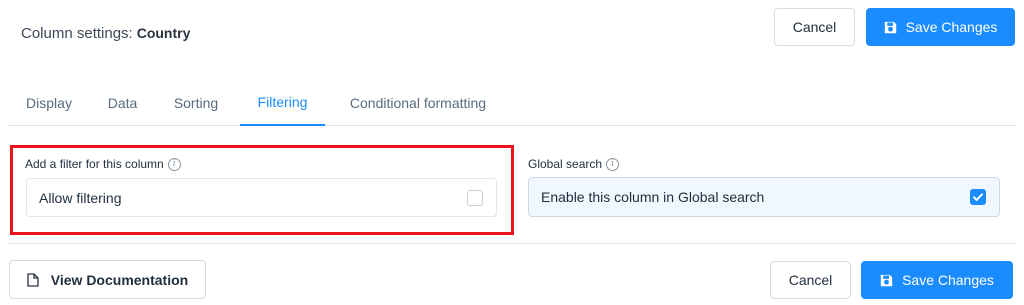 This screenshot has height=305, width=1024. Describe the element at coordinates (80, 197) in the screenshot. I see `allow-filtering-label: Allow filtering` at that location.